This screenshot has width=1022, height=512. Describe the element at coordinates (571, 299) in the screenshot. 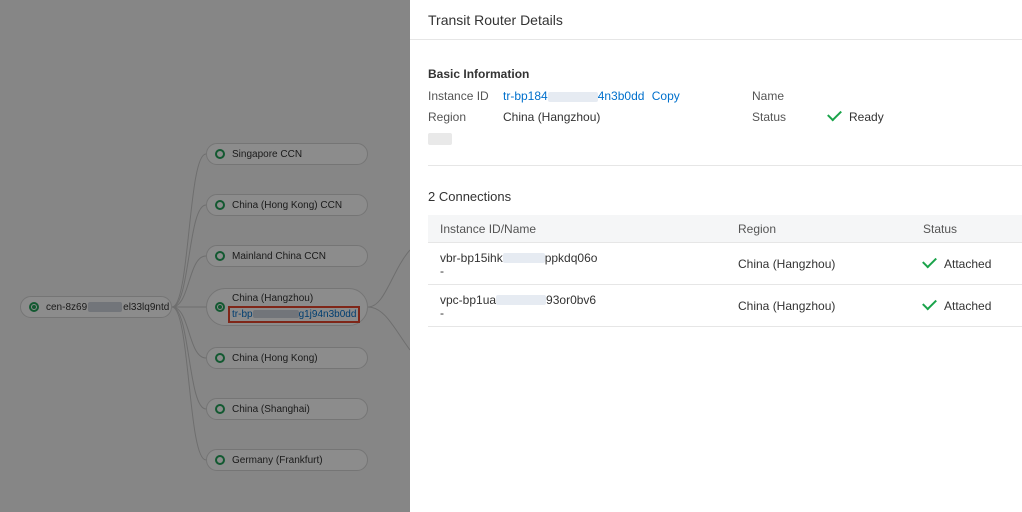

I see `instance-id-suffix: 93or0bv6` at that location.